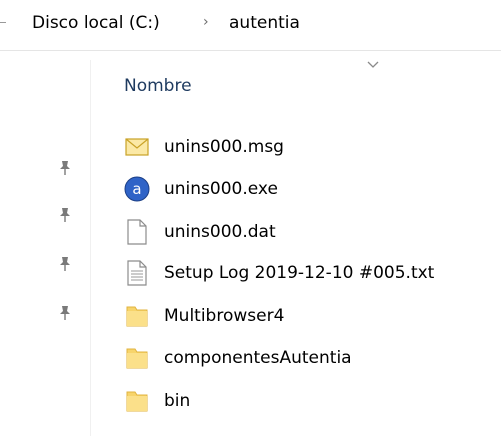 Image resolution: width=501 pixels, height=436 pixels. Describe the element at coordinates (373, 65) in the screenshot. I see `chevron-down-icon` at that location.